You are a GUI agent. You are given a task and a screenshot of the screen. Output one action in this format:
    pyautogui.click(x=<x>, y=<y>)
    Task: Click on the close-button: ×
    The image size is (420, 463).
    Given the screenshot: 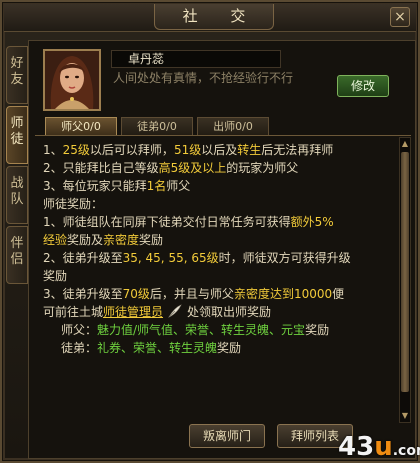 What is the action you would take?
    pyautogui.click(x=400, y=17)
    